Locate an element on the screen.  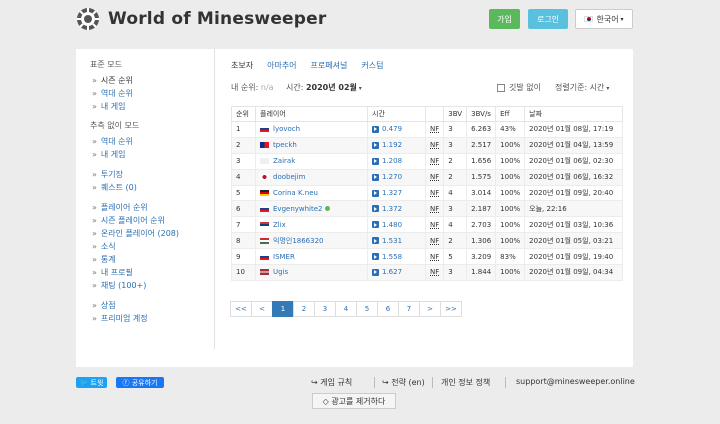
table-row: 6 Evgenywhite2 1.372 NF 3 2.187 100% 오늘, 22:16 is located at coordinates (427, 209).